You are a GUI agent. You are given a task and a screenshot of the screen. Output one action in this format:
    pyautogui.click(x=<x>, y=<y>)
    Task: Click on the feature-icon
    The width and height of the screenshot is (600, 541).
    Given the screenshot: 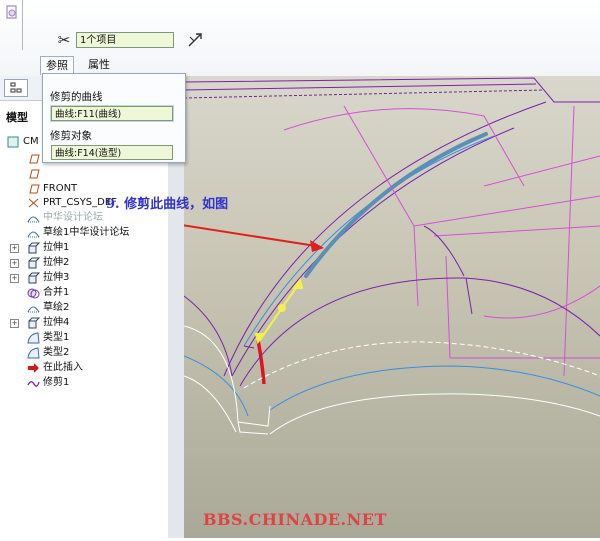 What is the action you would take?
    pyautogui.click(x=11, y=12)
    